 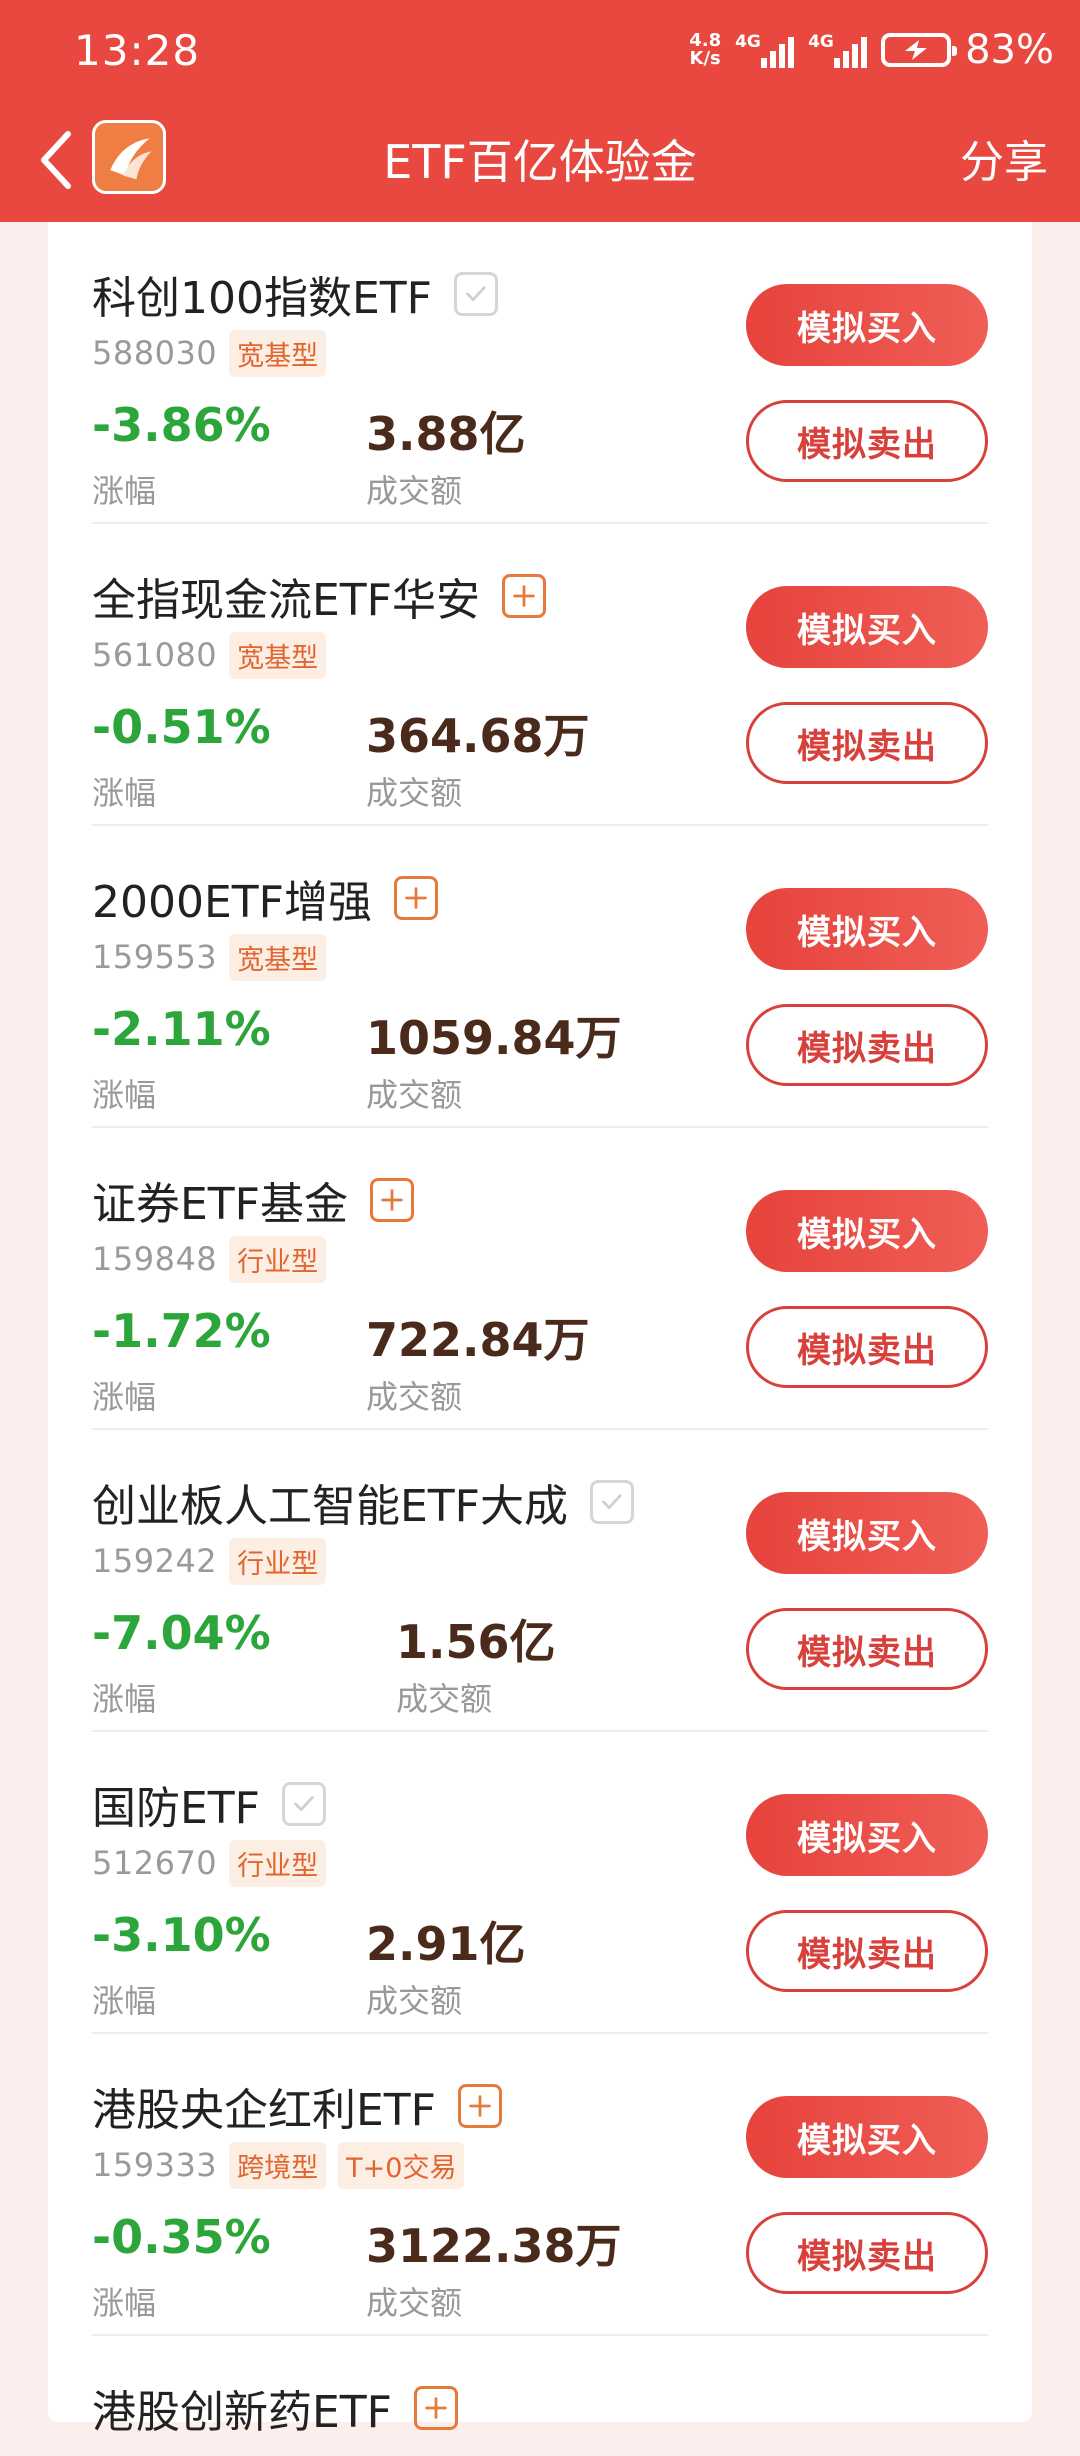 What do you see at coordinates (446, 1944) in the screenshot?
I see `volume-value: 2.91亿` at bounding box center [446, 1944].